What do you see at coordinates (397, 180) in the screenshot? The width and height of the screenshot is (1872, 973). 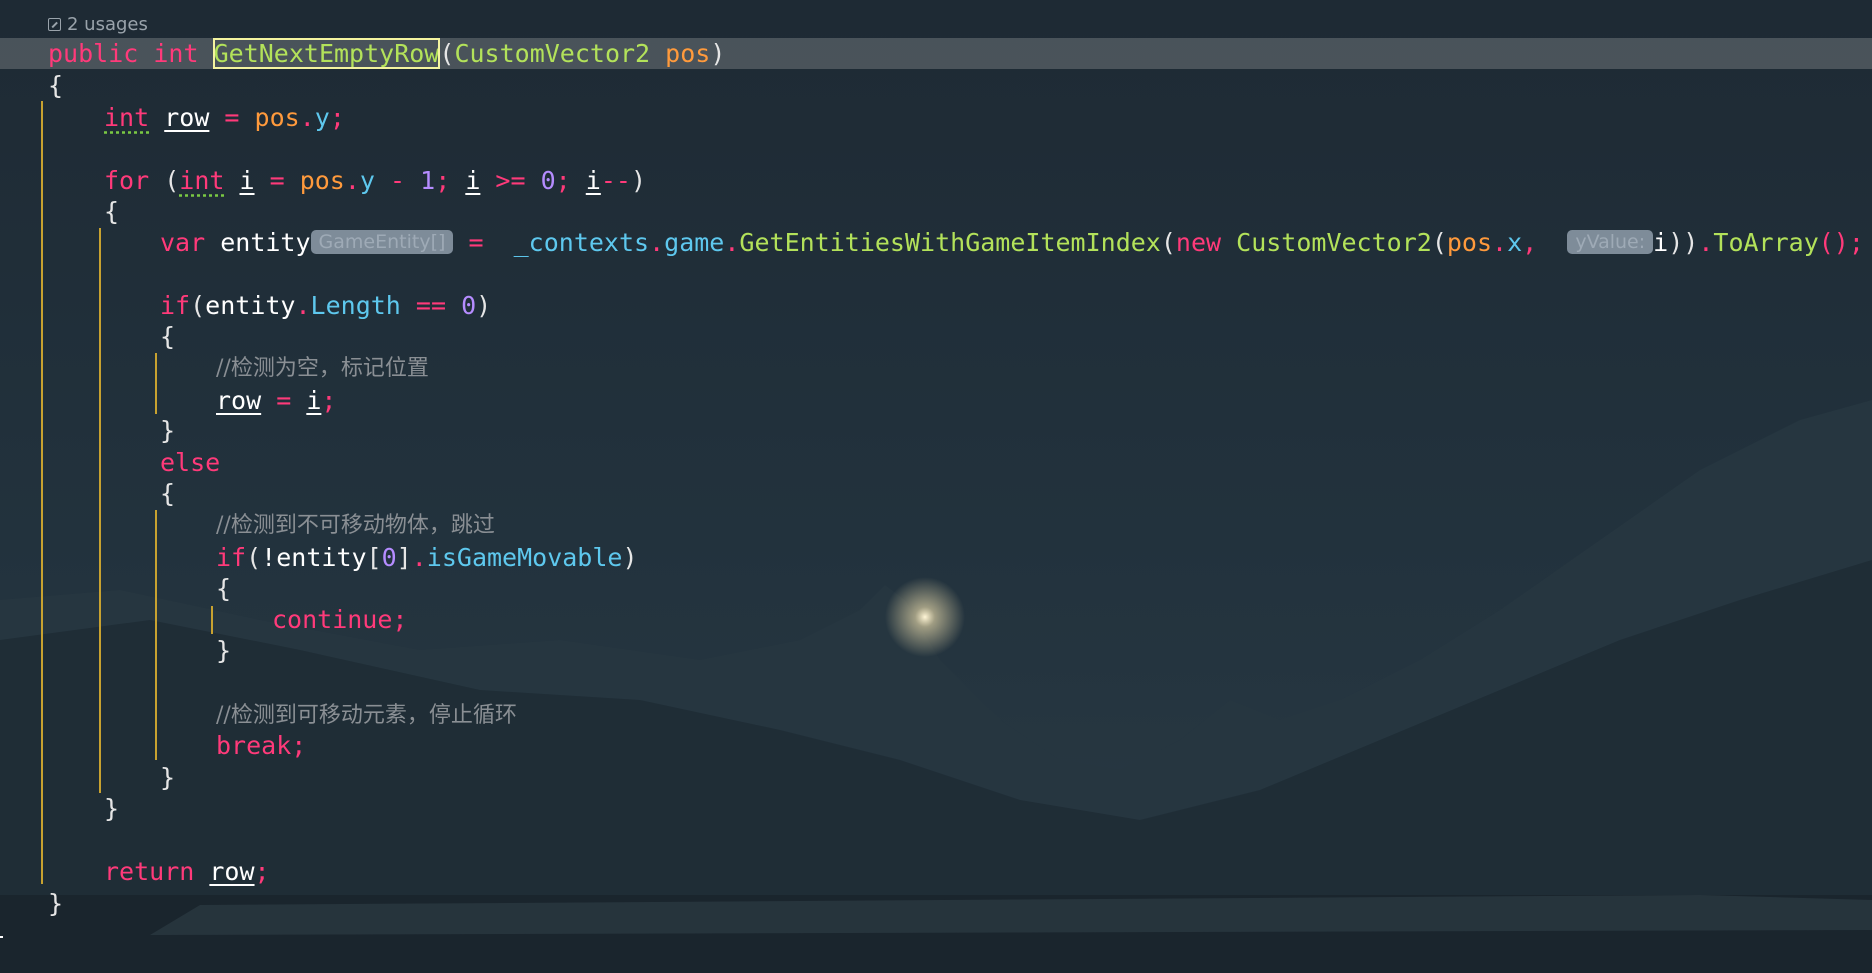 I see `operator: -` at bounding box center [397, 180].